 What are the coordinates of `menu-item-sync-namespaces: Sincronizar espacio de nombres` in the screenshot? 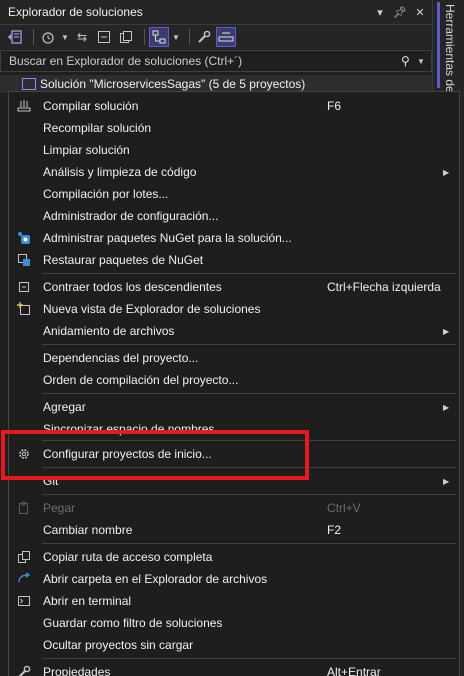 It's located at (234, 429).